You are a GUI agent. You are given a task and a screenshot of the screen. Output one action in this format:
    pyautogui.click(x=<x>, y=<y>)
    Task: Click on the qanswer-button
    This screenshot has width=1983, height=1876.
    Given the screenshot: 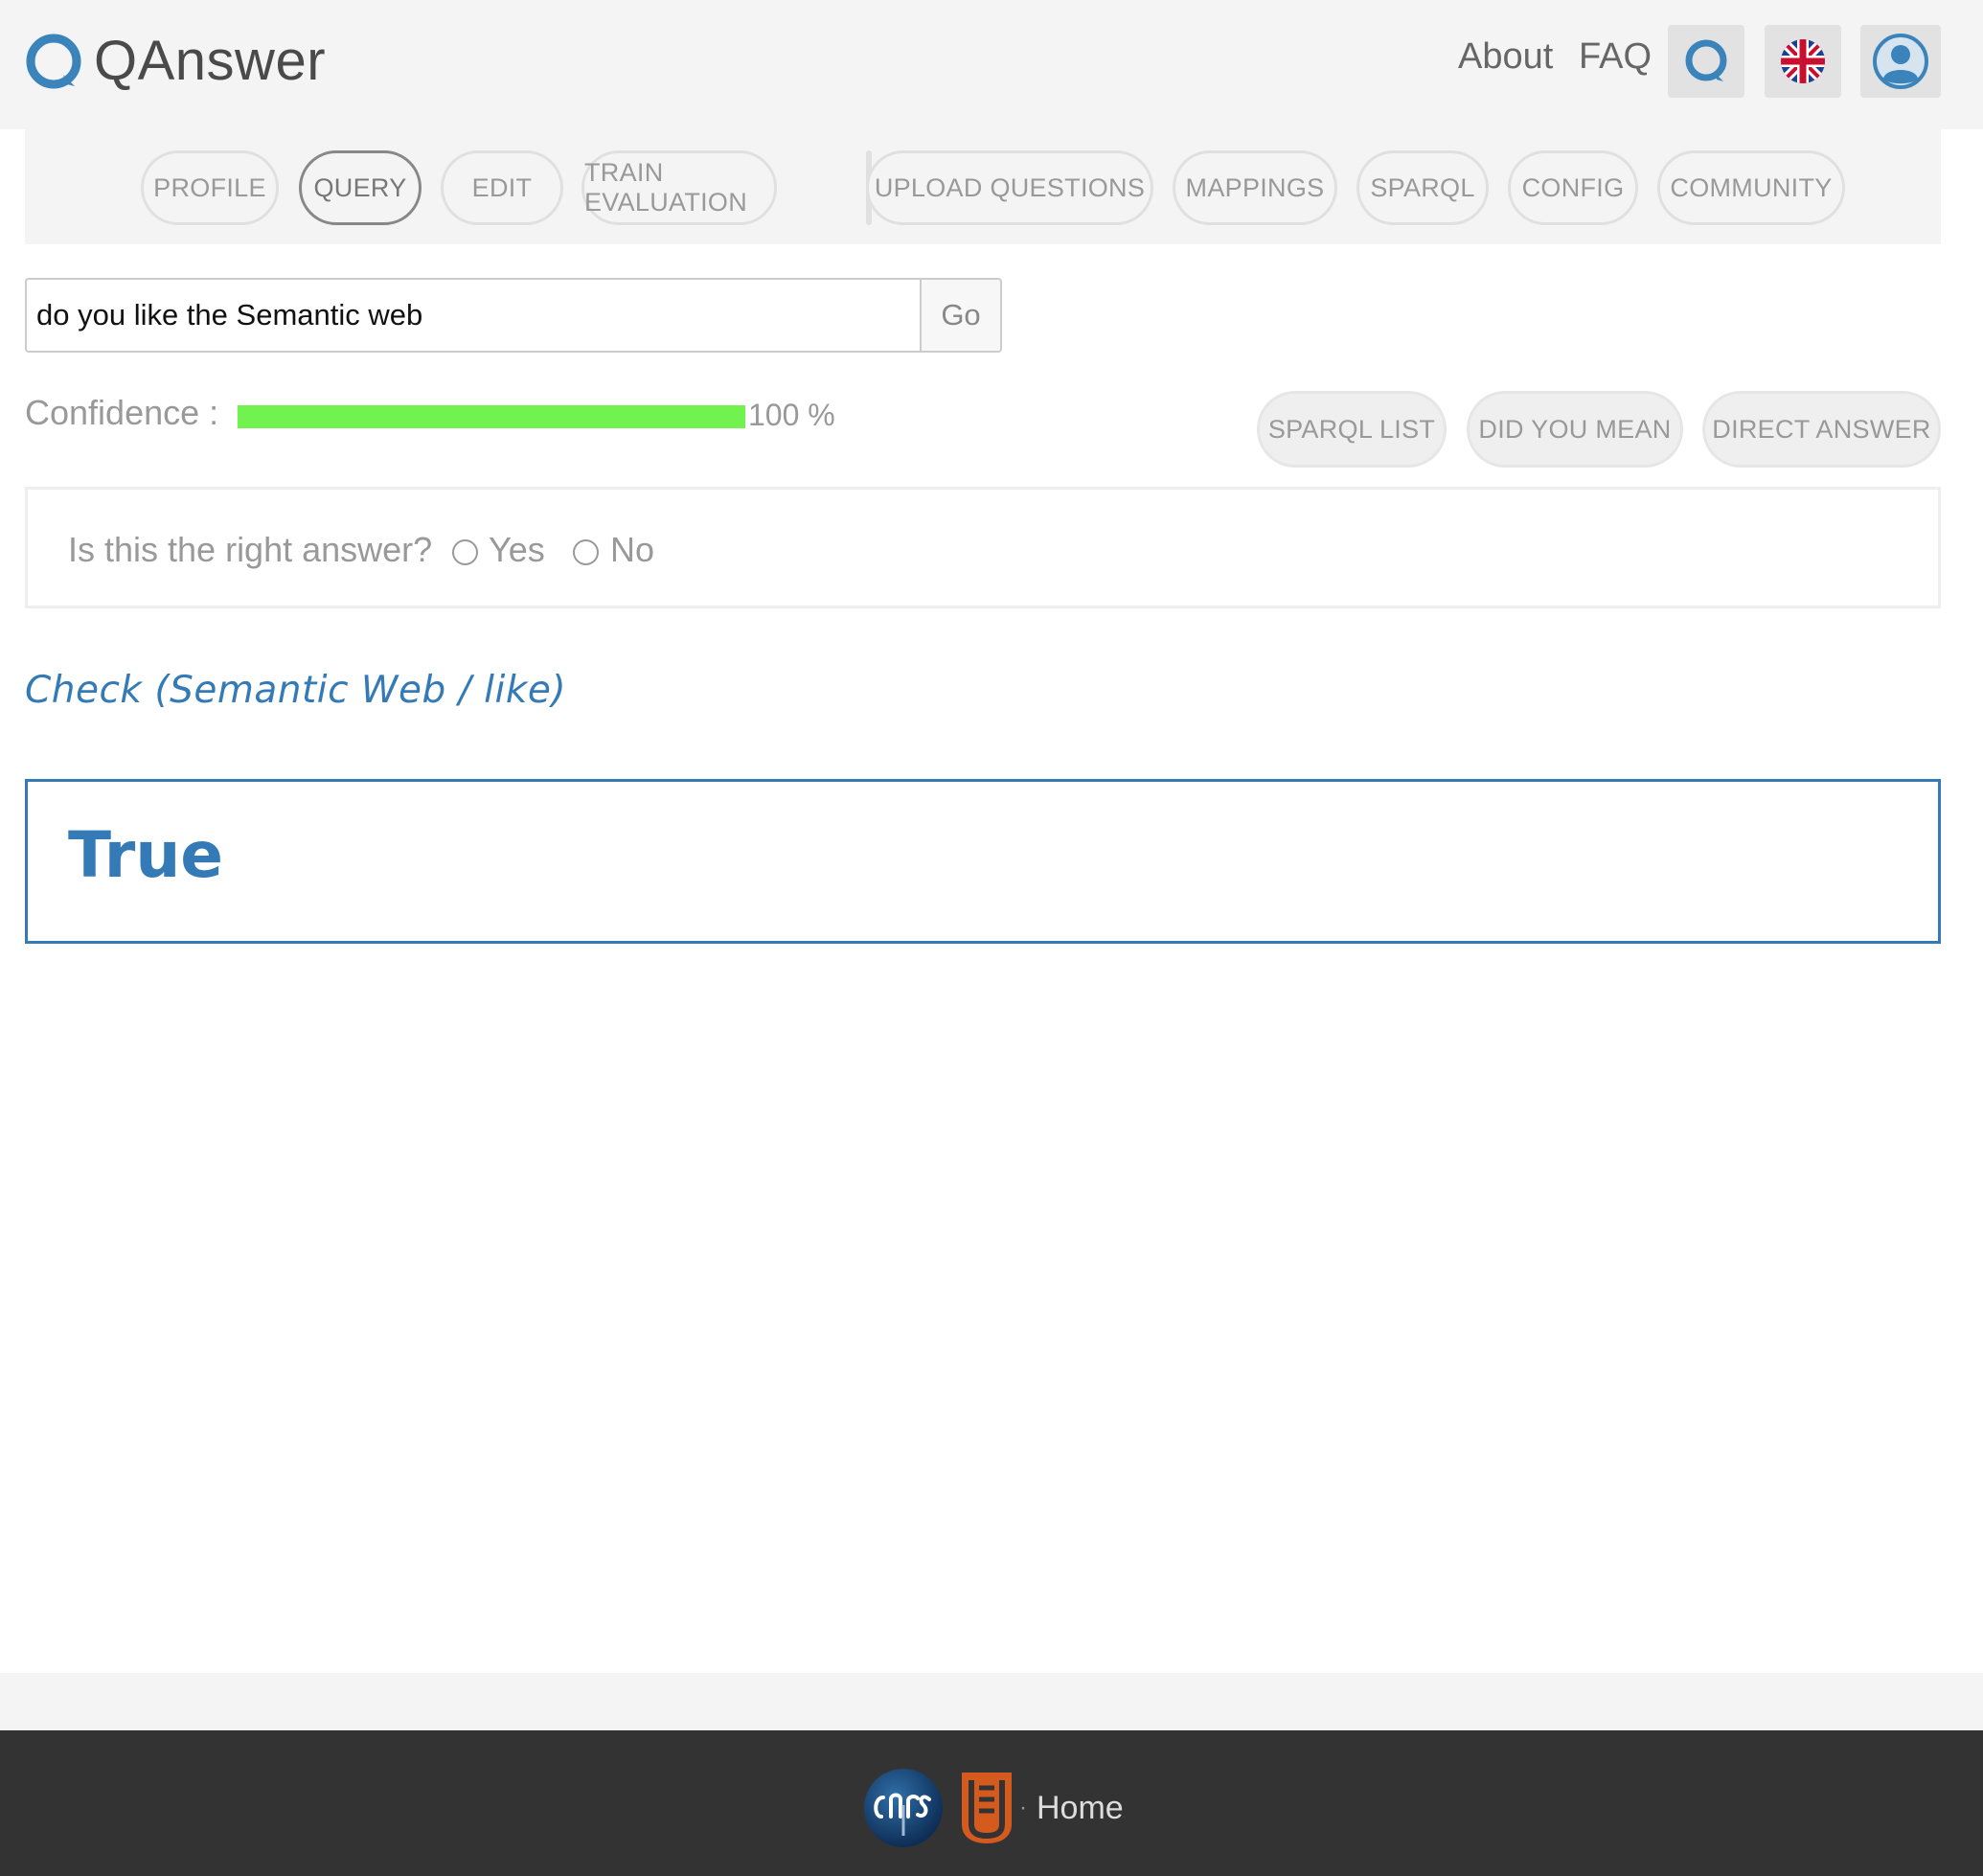 What is the action you would take?
    pyautogui.click(x=1706, y=62)
    